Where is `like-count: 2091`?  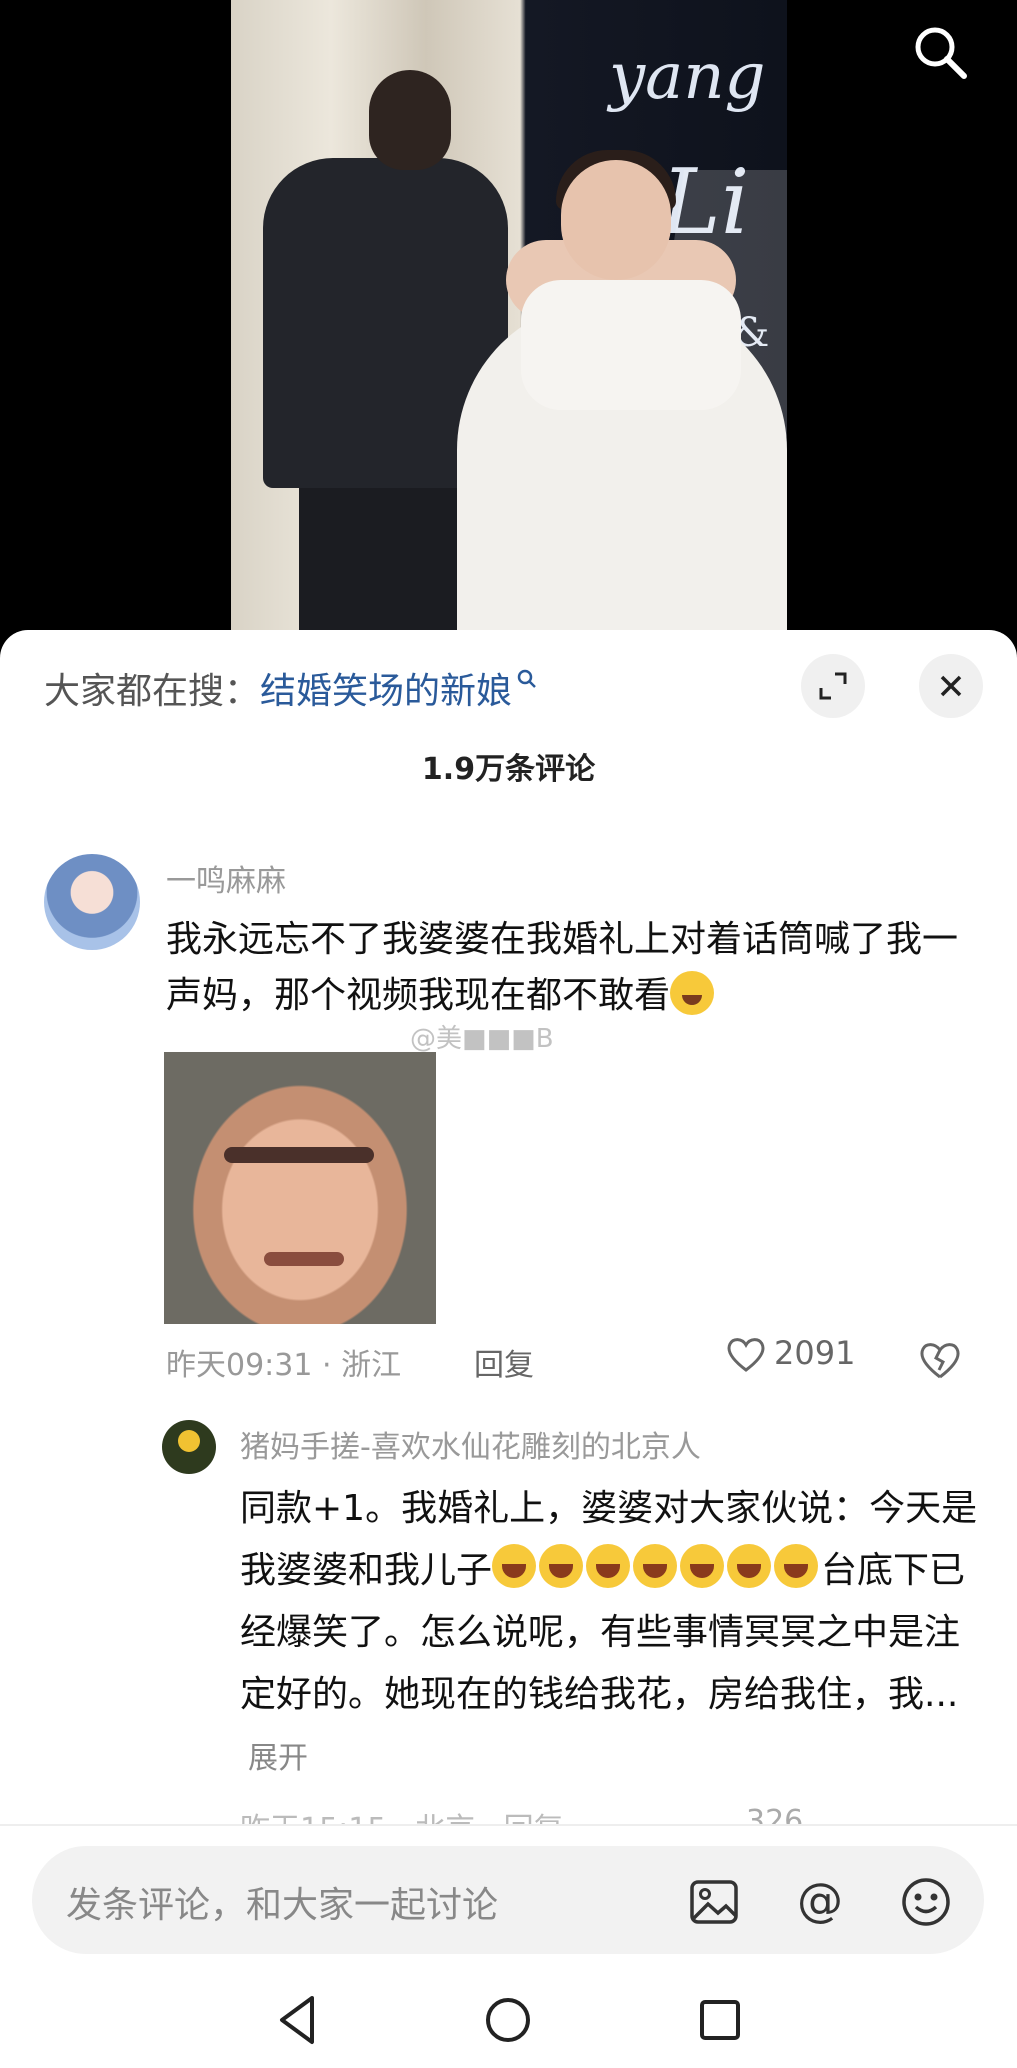 like-count: 2091 is located at coordinates (815, 1353).